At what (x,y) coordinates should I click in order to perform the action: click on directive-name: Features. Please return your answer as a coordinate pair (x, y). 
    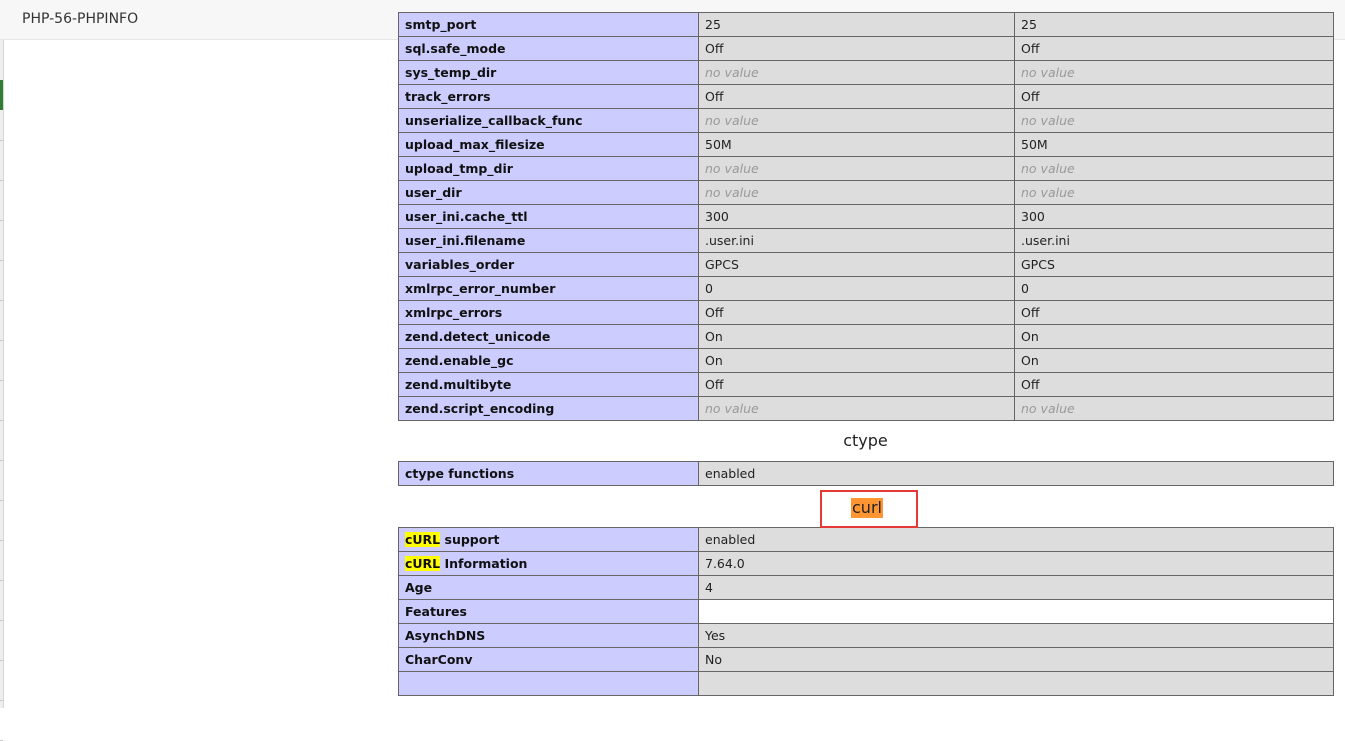
    Looking at the image, I should click on (548, 611).